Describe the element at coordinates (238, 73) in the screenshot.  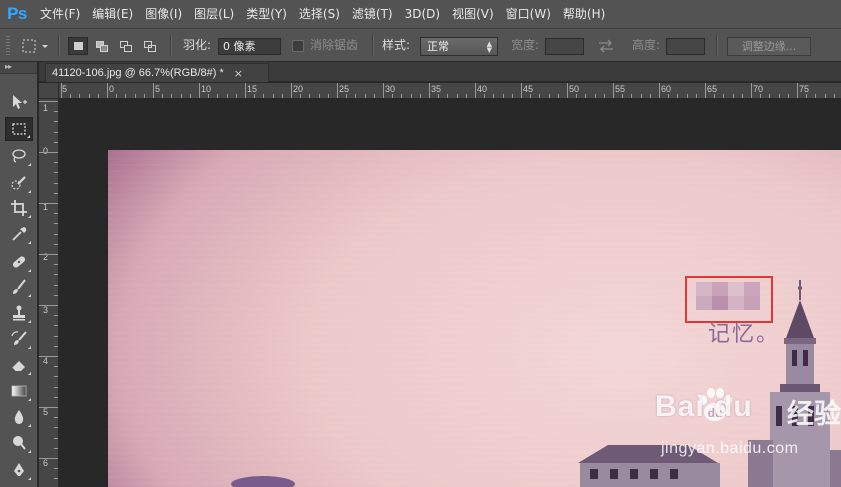
I see `close-icon: ×` at that location.